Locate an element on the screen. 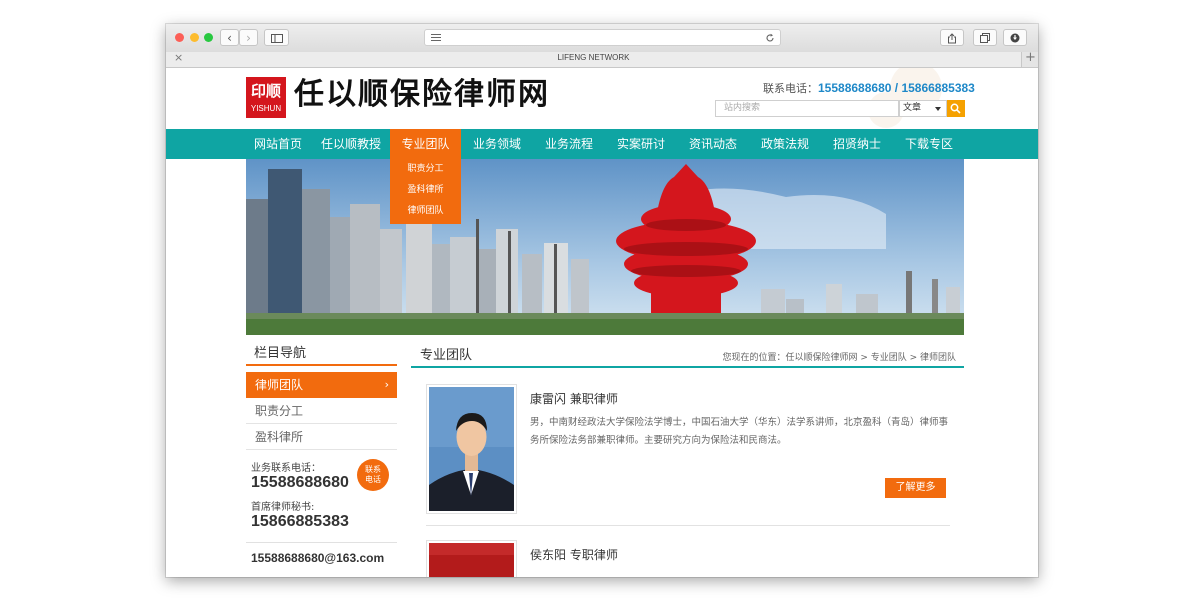 The height and width of the screenshot is (615, 1190). forward-button: › is located at coordinates (248, 37).